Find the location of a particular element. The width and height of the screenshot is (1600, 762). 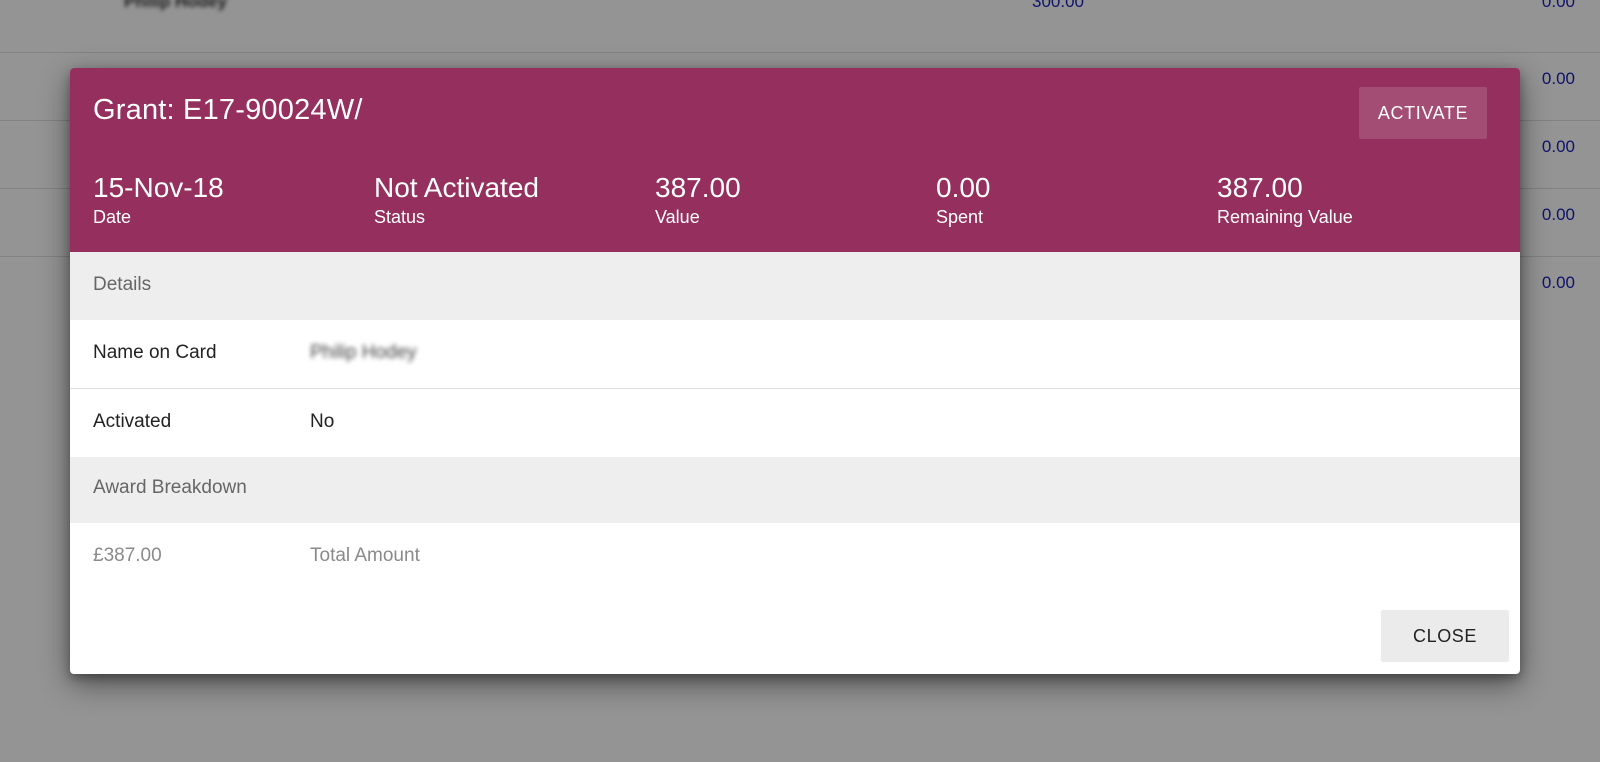

award-section-header: Award Breakdown is located at coordinates (795, 490).